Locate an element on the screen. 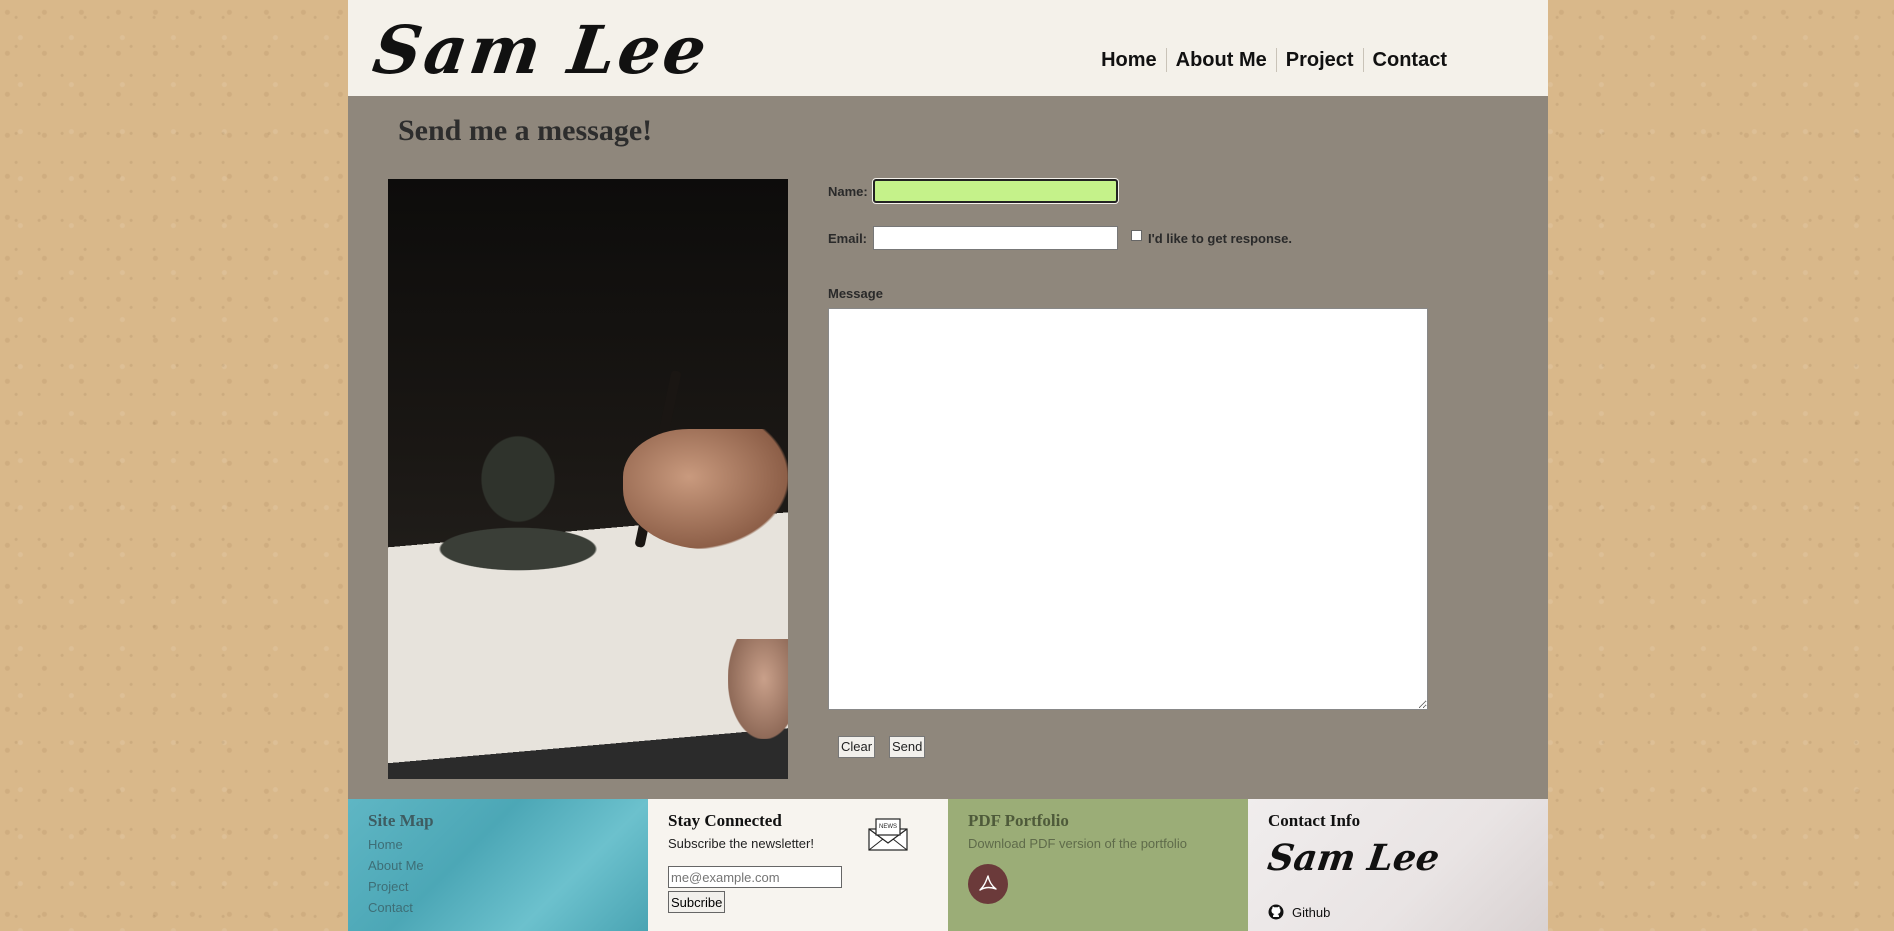 The width and height of the screenshot is (1894, 931). site-logo: Sam Lee is located at coordinates (542, 50).